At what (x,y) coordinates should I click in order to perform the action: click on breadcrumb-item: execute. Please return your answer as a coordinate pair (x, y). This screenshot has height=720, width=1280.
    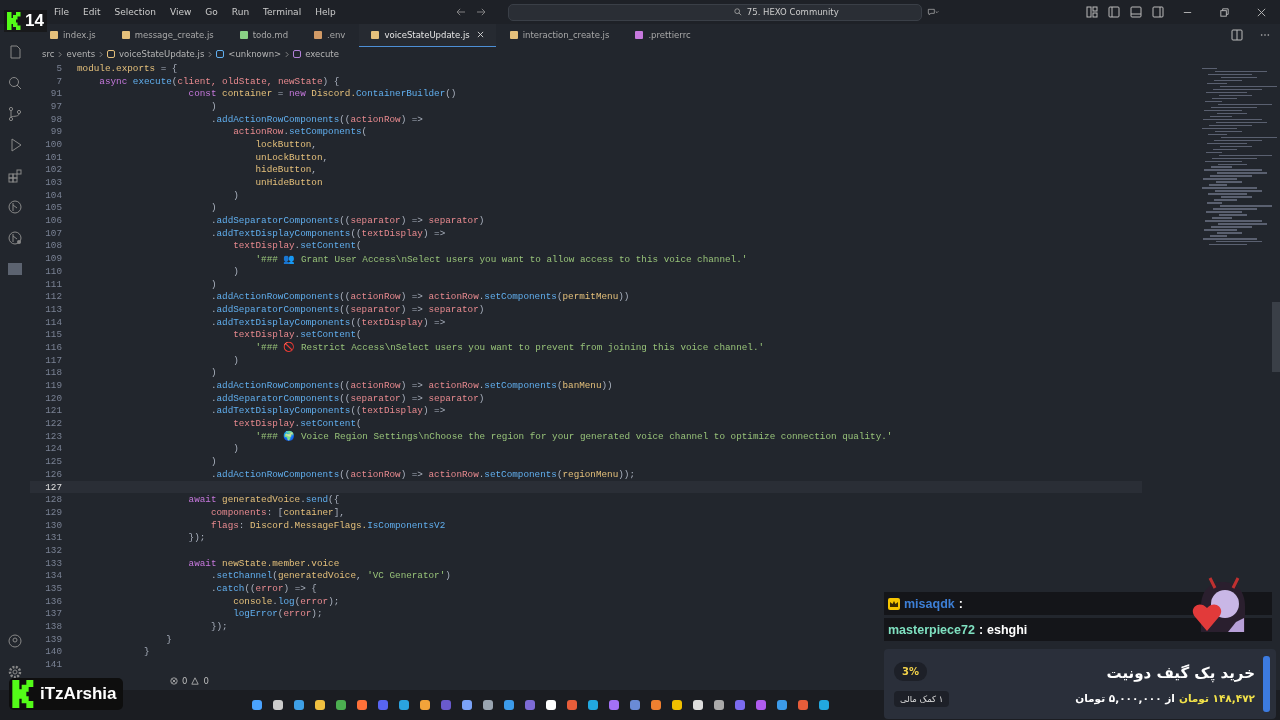
    Looking at the image, I should click on (322, 54).